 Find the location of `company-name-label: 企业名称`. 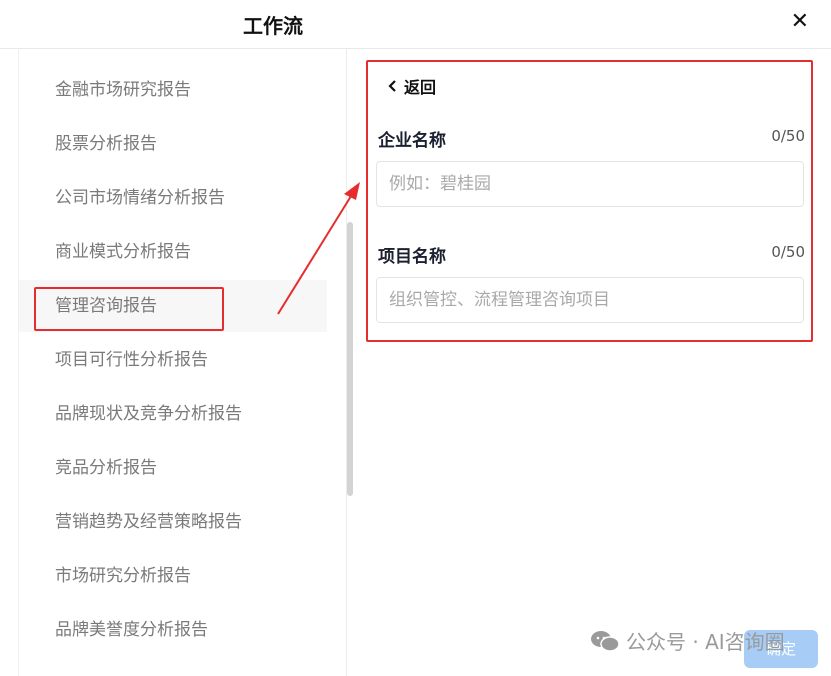

company-name-label: 企业名称 is located at coordinates (412, 141).